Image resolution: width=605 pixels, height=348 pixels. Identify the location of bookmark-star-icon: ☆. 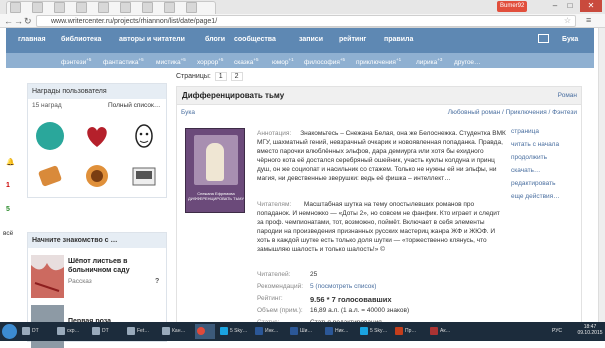
(567, 20).